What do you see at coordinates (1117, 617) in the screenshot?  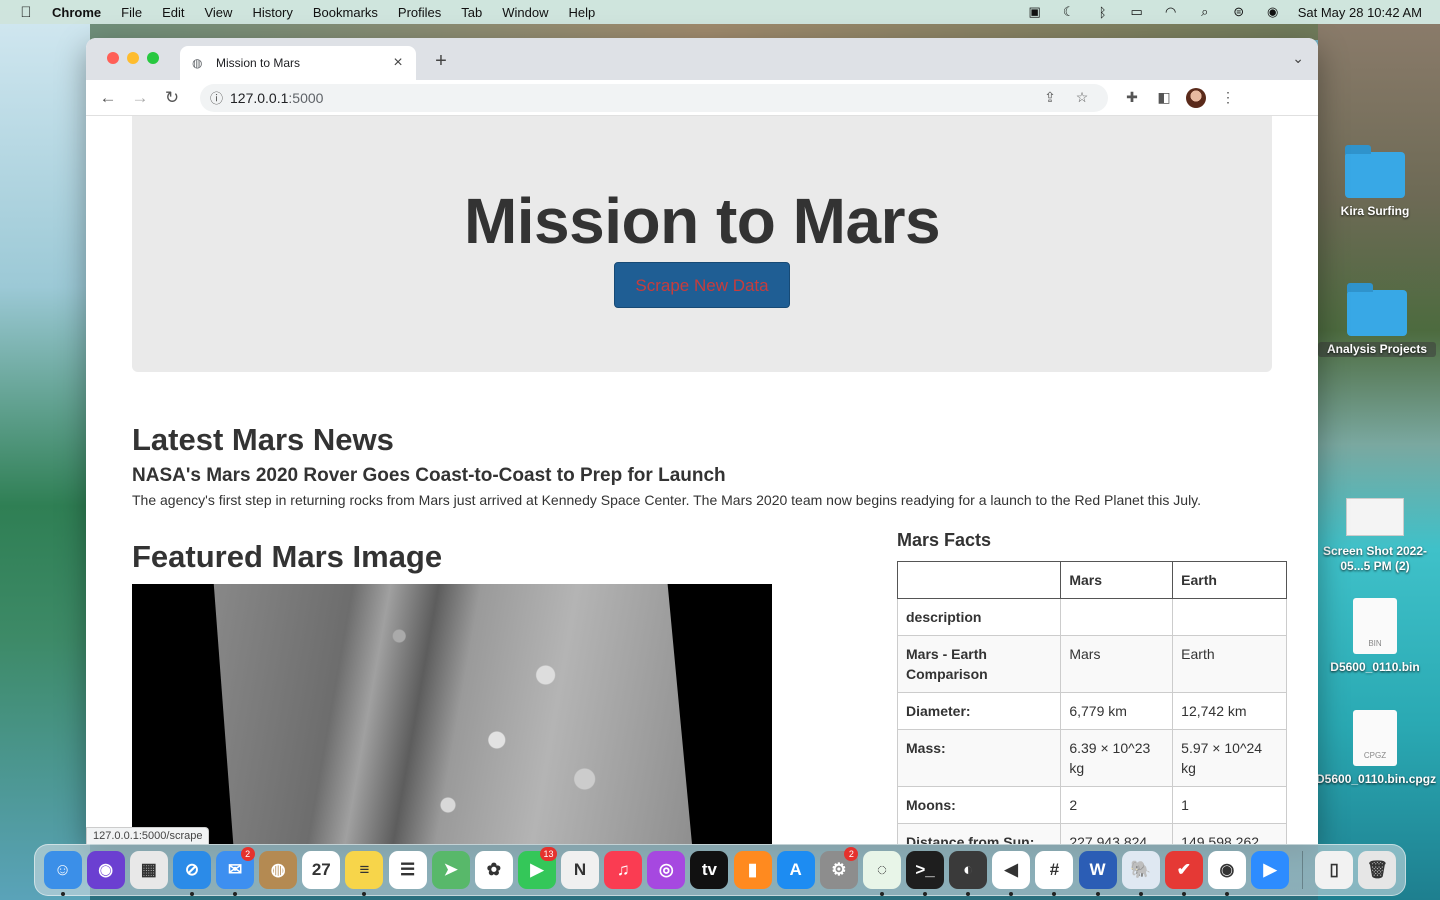 I see `table-cell-mars` at bounding box center [1117, 617].